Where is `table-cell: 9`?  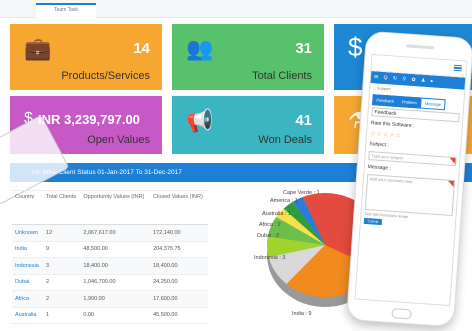 table-cell: 9 is located at coordinates (62, 249).